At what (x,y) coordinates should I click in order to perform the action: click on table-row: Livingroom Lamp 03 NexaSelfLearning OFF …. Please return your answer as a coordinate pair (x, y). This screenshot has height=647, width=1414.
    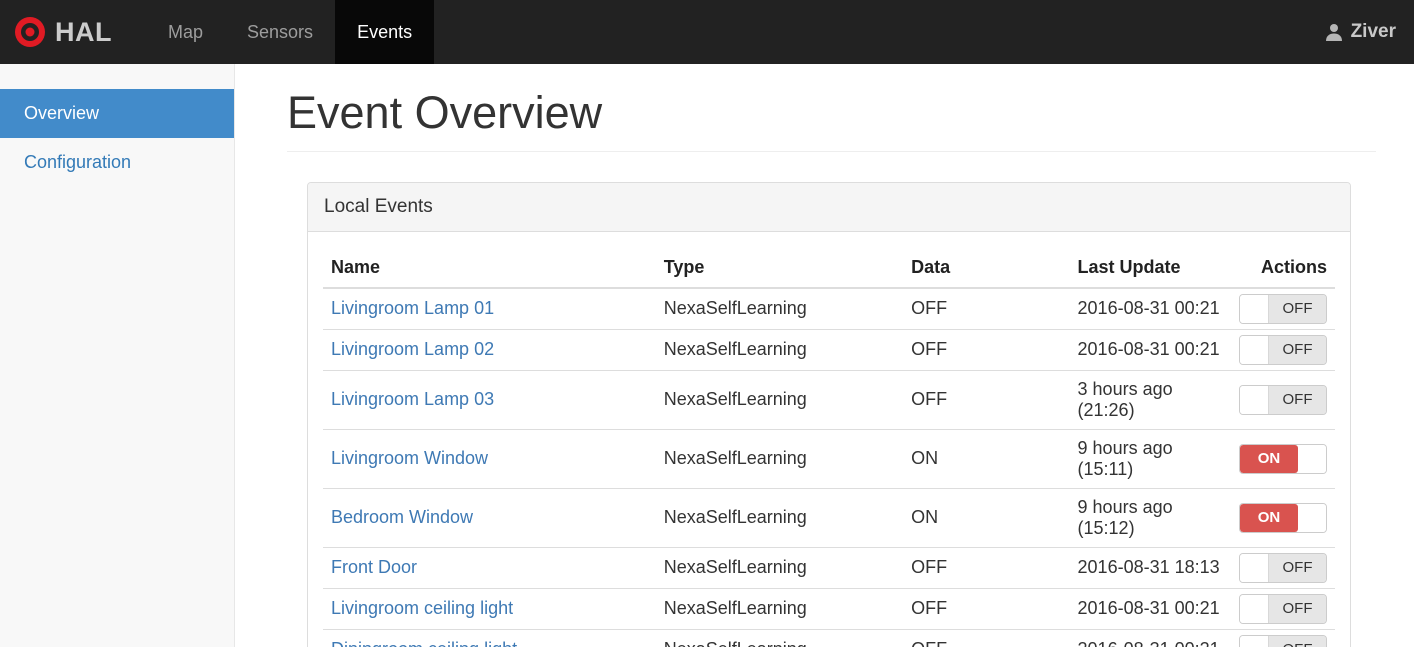
    Looking at the image, I should click on (829, 400).